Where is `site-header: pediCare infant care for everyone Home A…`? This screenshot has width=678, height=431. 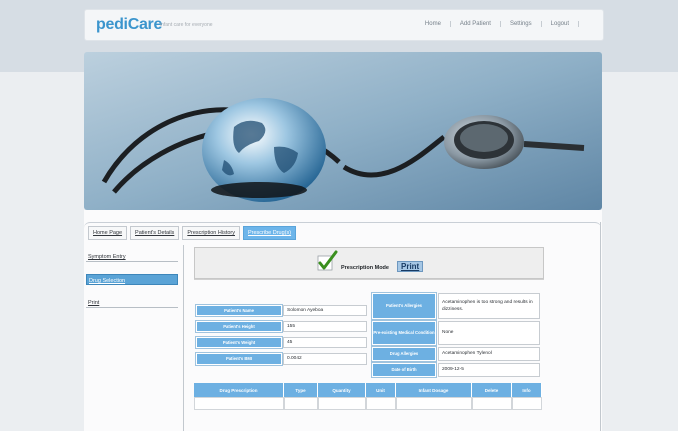
site-header: pediCare infant care for everyone Home A… is located at coordinates (344, 25).